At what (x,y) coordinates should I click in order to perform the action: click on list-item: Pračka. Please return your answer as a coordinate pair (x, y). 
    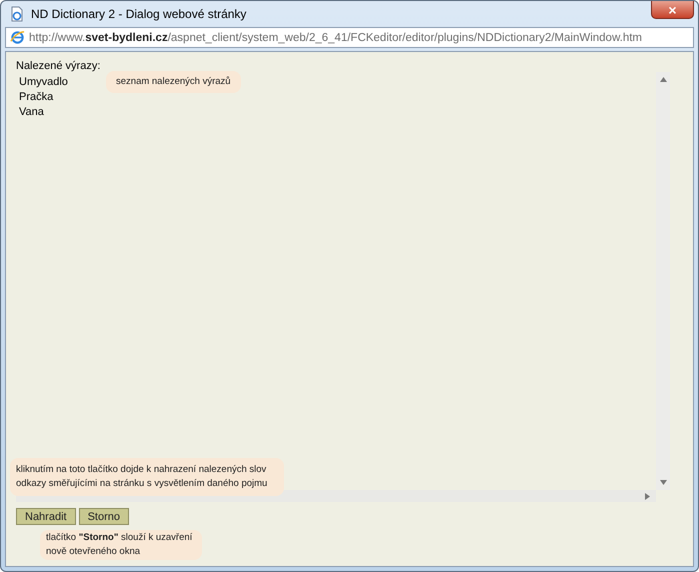
    Looking at the image, I should click on (36, 97).